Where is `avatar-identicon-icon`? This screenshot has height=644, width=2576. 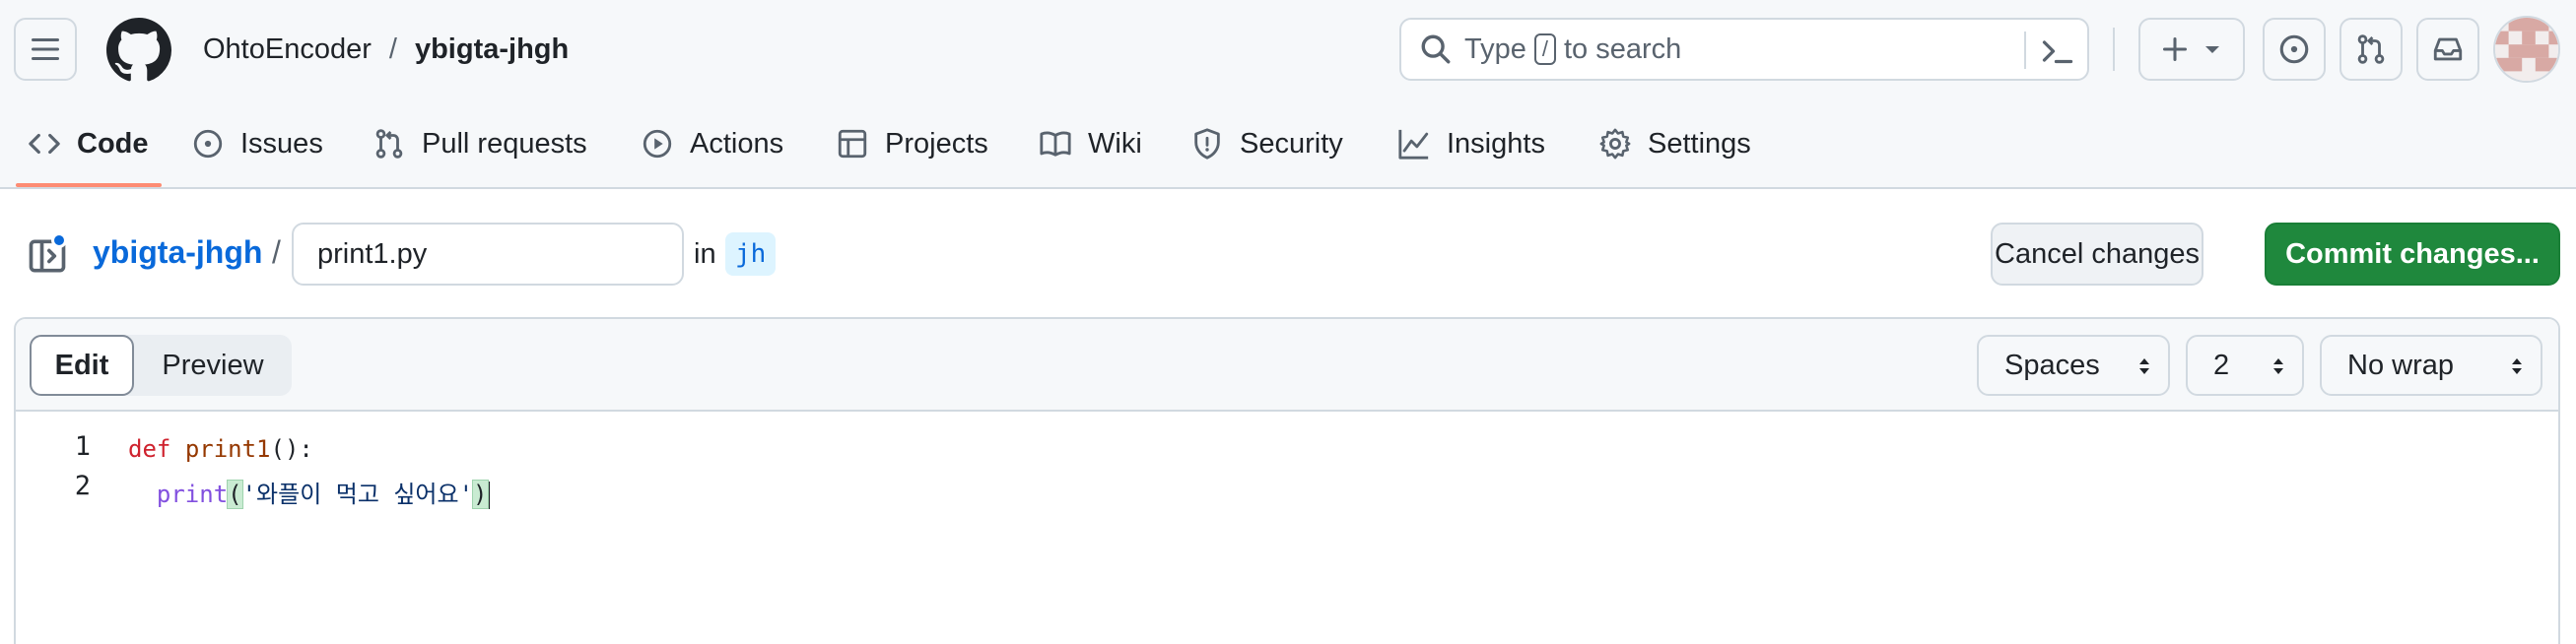
avatar-identicon-icon is located at coordinates (2526, 49).